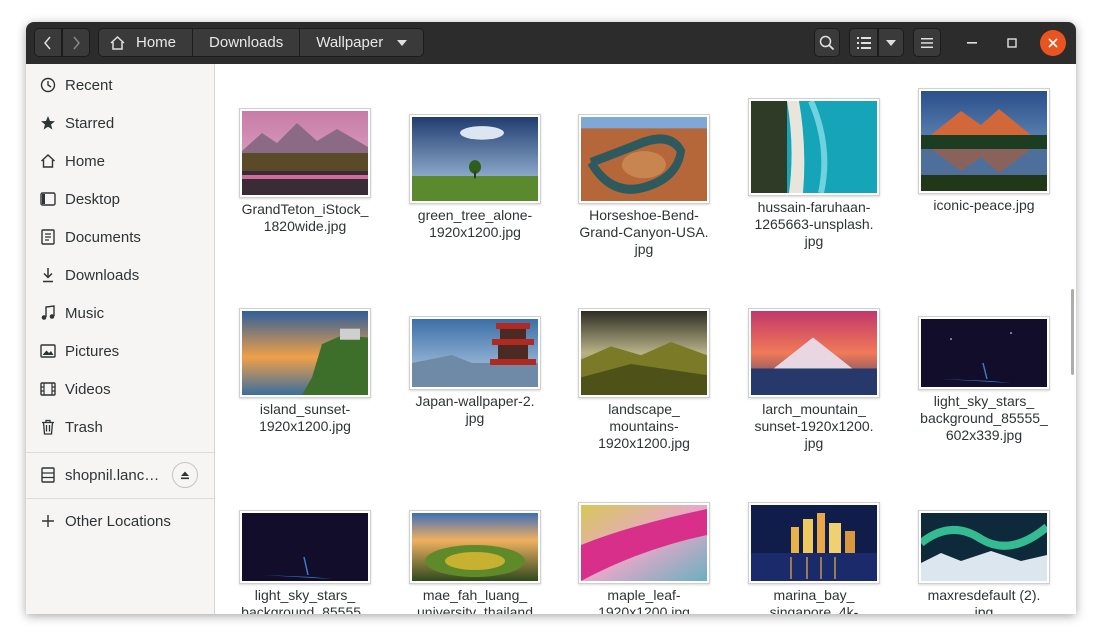 Image resolution: width=1102 pixels, height=643 pixels. I want to click on file-item: landscape_ mountains- 1920x1200.jpg, so click(644, 380).